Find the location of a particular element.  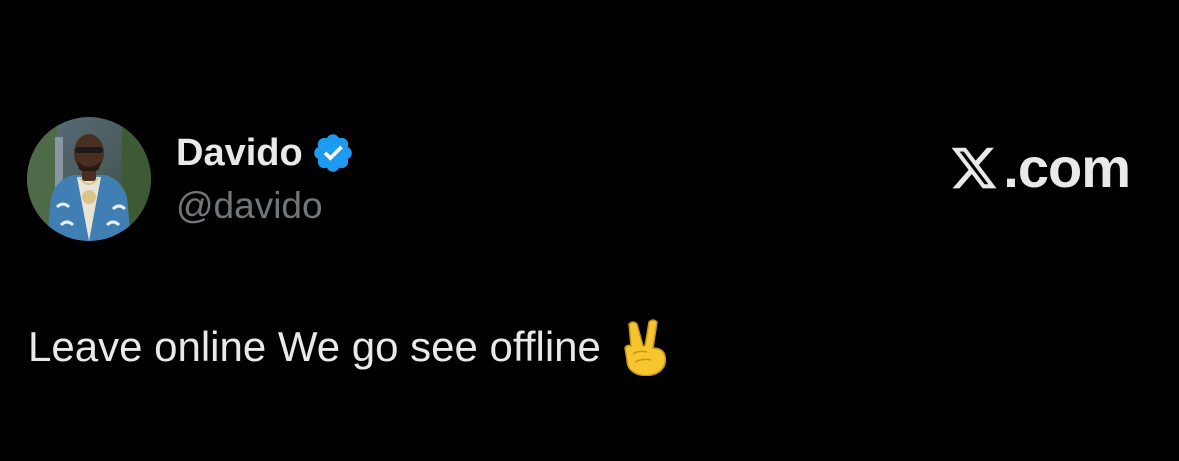

brand-domain-text: .com is located at coordinates (1067, 167).